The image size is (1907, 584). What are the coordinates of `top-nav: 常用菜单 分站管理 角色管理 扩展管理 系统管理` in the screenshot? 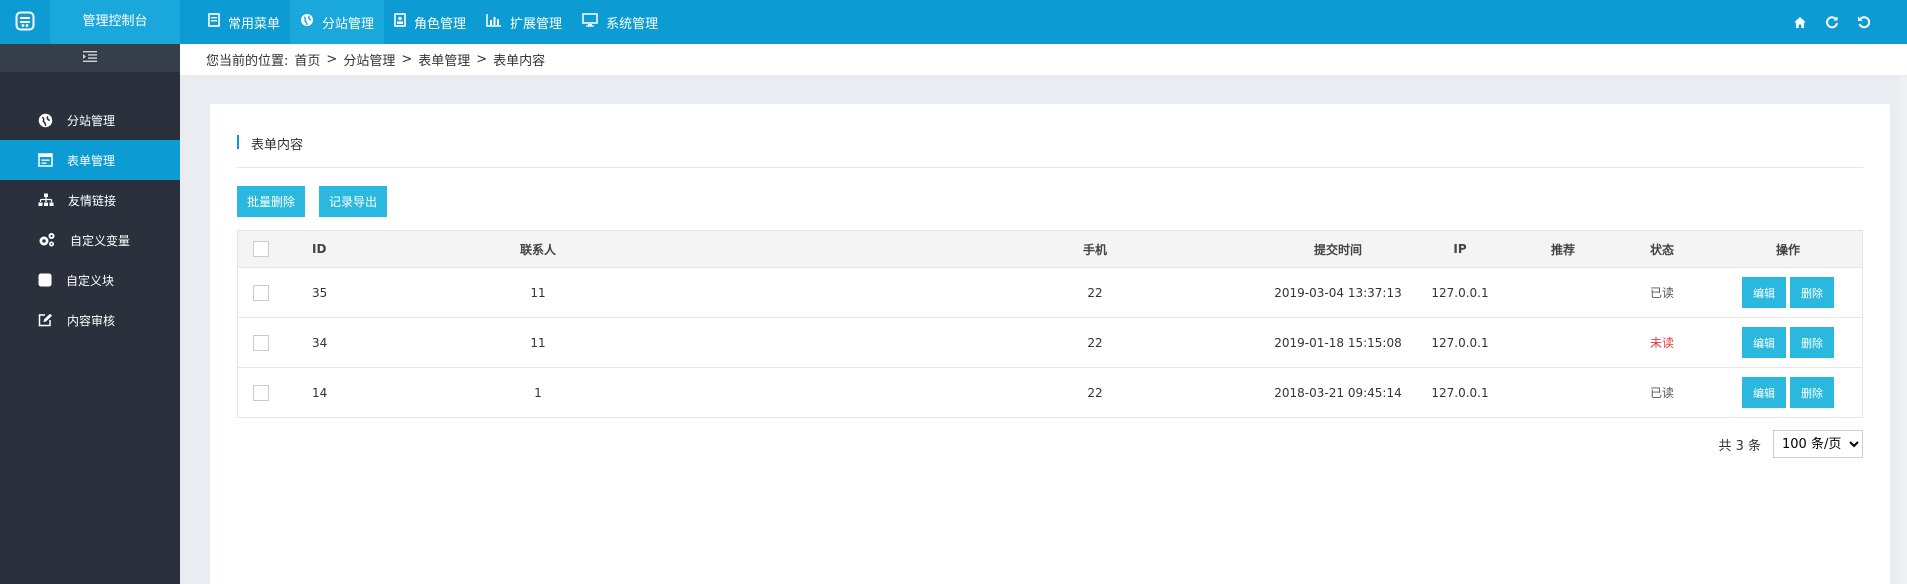 It's located at (433, 22).